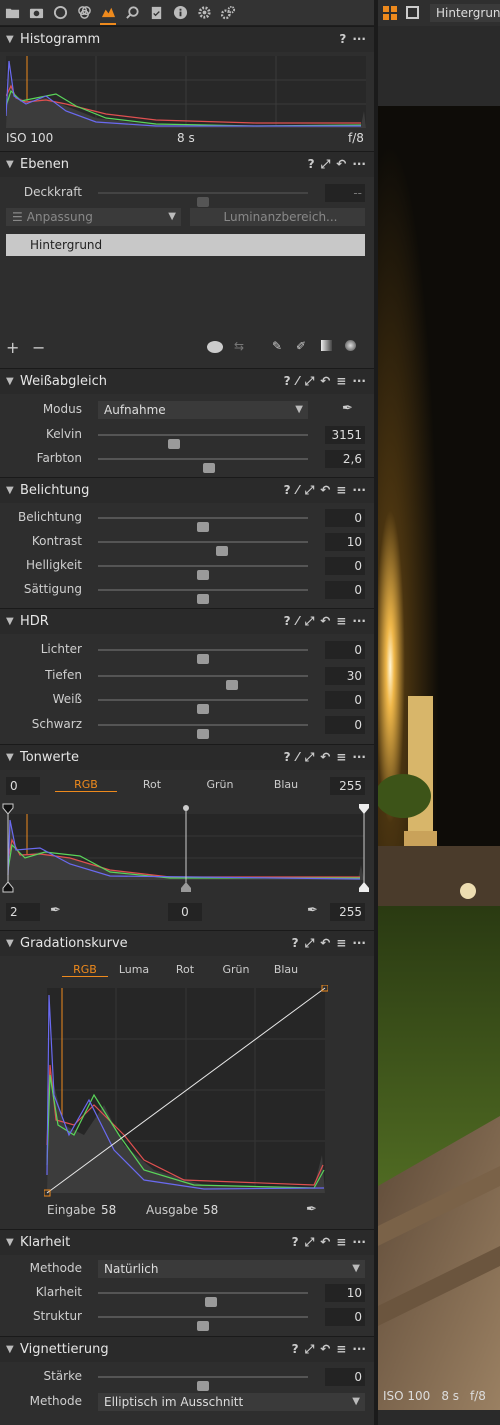 The height and width of the screenshot is (1425, 500). What do you see at coordinates (185, 245) in the screenshot?
I see `layer-item-background: Hintergrund` at bounding box center [185, 245].